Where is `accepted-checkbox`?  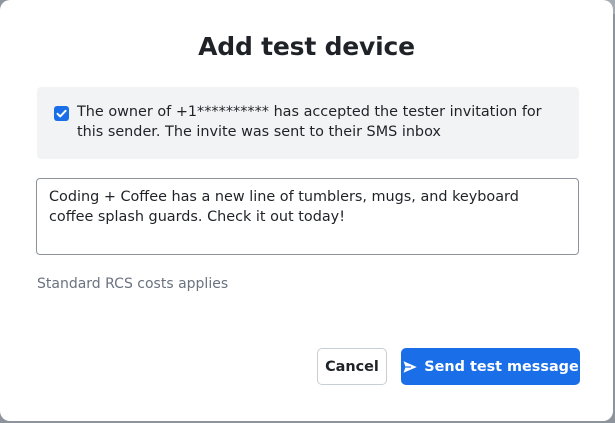 accepted-checkbox is located at coordinates (61, 113).